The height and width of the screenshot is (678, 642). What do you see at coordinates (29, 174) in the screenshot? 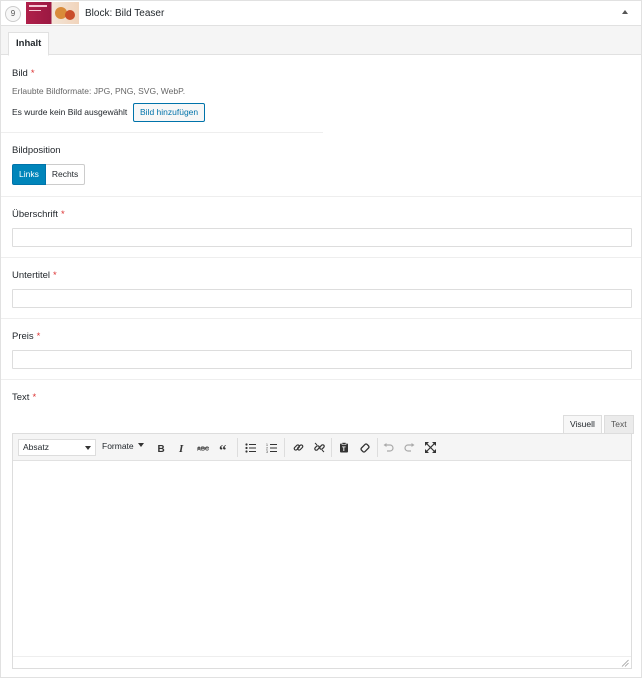
I see `position-links-button: Links` at bounding box center [29, 174].